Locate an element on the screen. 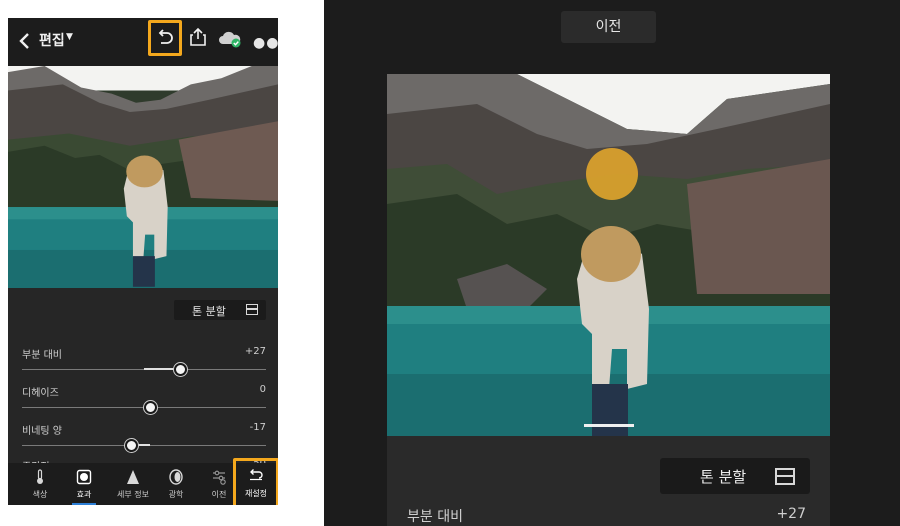 This screenshot has width=900, height=526. tab-effects: 효과 is located at coordinates (84, 484).